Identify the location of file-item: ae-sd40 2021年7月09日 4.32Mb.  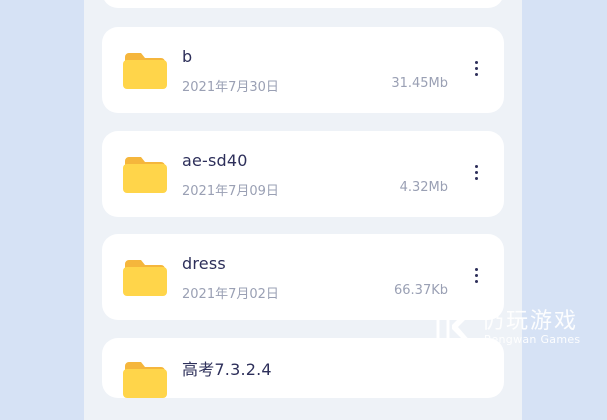
(303, 174).